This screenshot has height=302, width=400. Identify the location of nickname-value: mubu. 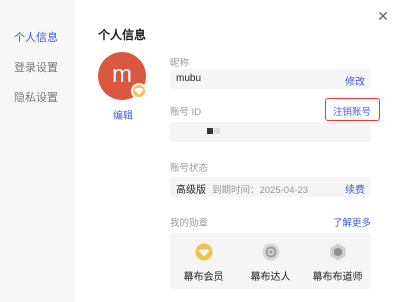
(189, 78).